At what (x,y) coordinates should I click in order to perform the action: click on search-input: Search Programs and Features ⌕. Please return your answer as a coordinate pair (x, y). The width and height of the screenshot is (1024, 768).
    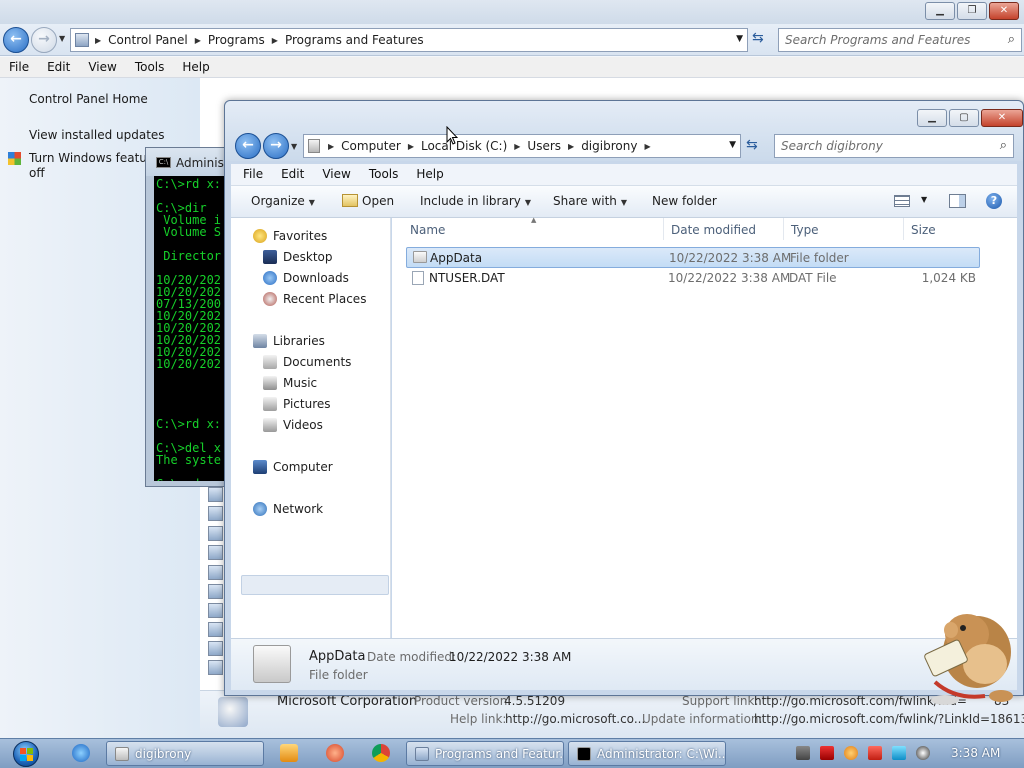
    Looking at the image, I should click on (900, 40).